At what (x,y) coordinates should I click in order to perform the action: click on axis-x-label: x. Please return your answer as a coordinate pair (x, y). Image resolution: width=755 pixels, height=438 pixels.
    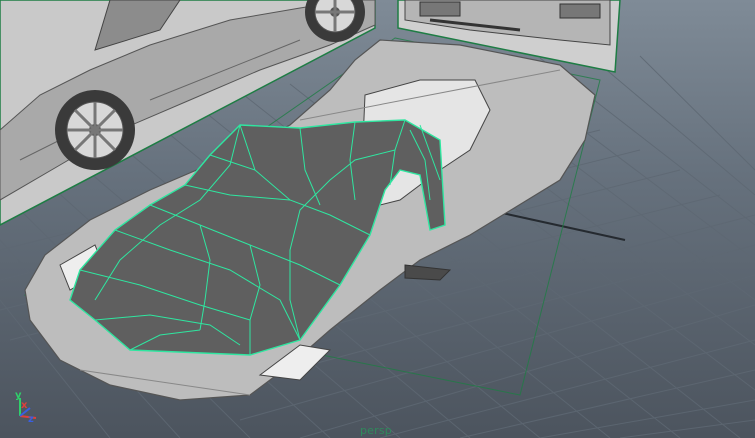
    Looking at the image, I should click on (24, 405).